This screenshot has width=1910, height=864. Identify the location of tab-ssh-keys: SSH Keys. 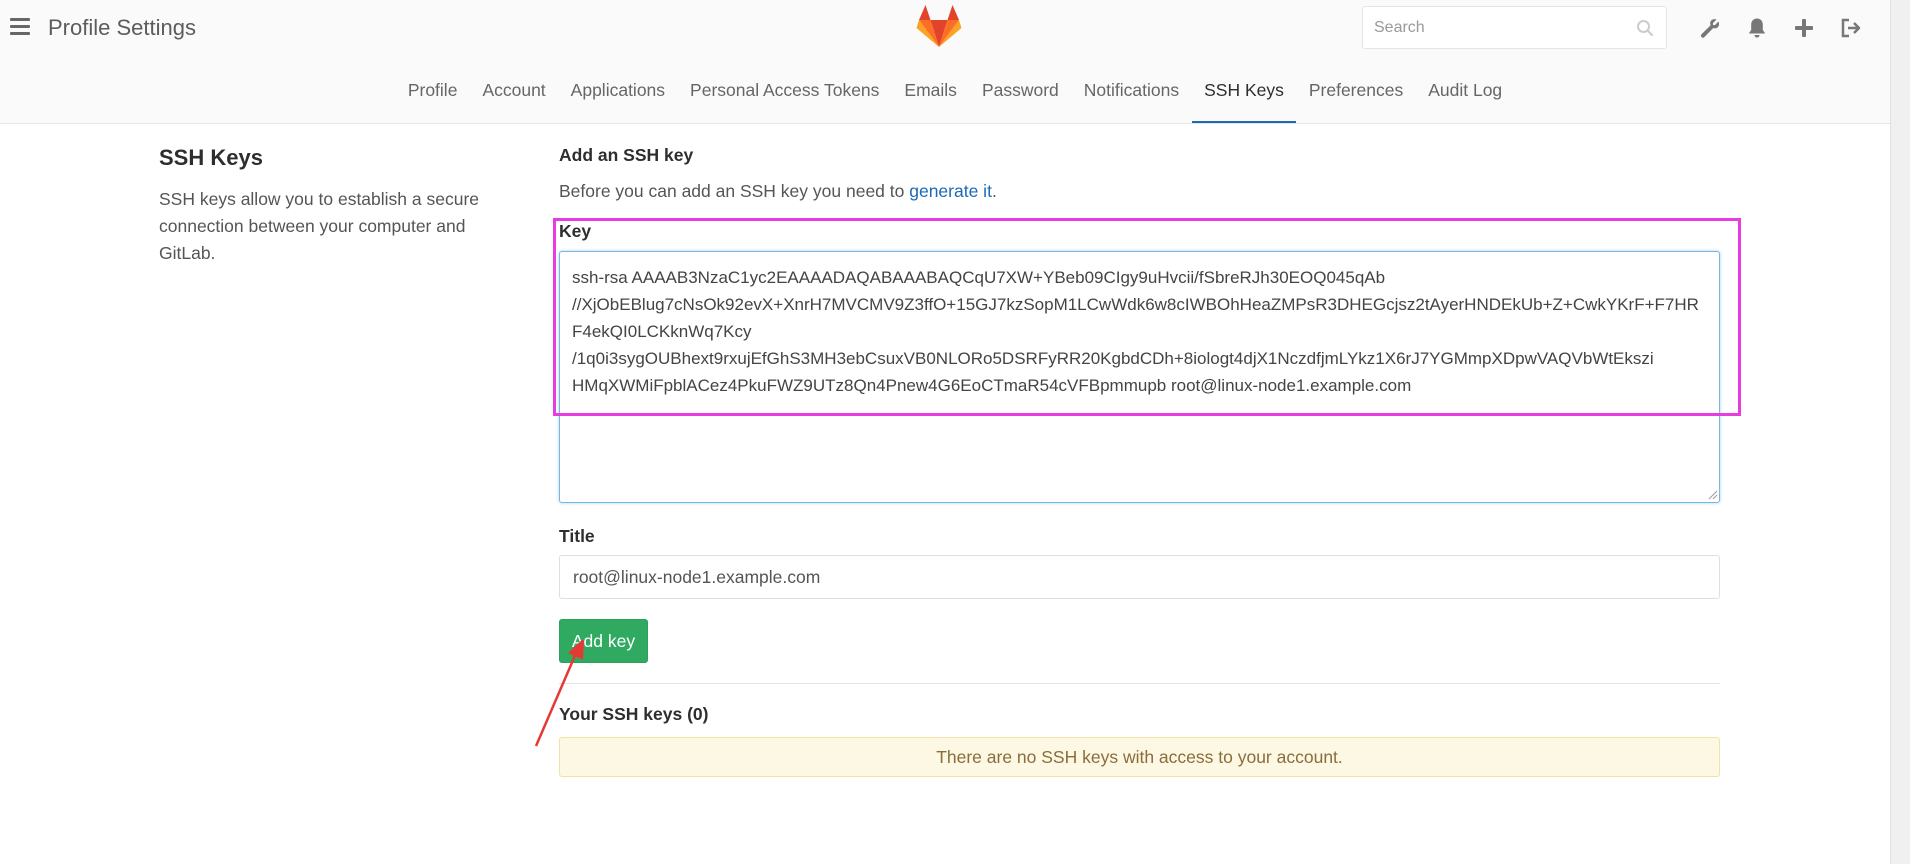
(1244, 94).